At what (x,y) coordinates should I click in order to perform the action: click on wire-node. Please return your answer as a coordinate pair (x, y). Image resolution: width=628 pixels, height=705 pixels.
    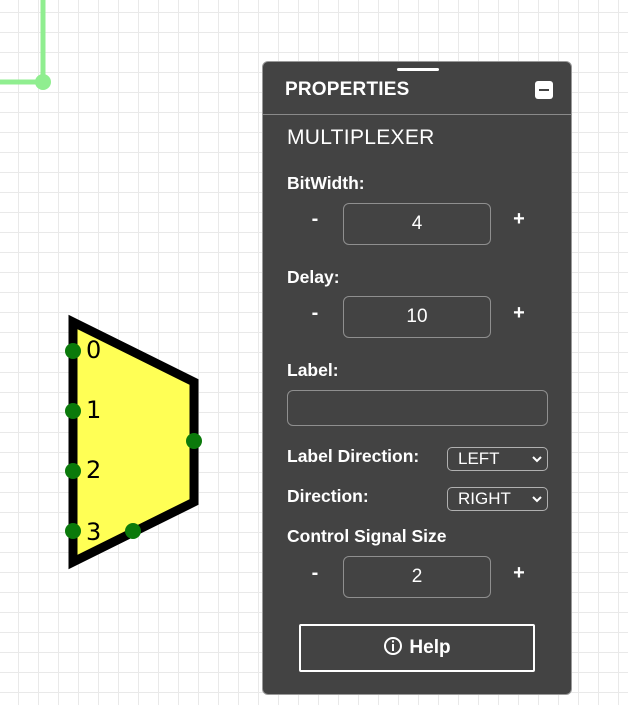
    Looking at the image, I should click on (43, 82).